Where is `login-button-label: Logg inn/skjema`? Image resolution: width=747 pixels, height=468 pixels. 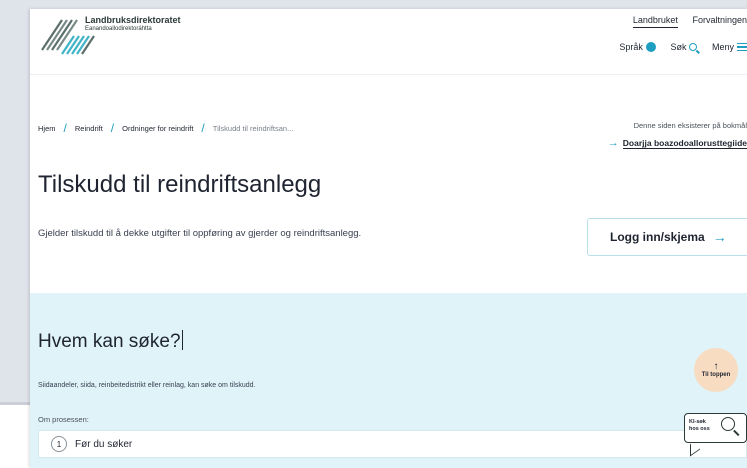
login-button-label: Logg inn/skjema is located at coordinates (657, 237).